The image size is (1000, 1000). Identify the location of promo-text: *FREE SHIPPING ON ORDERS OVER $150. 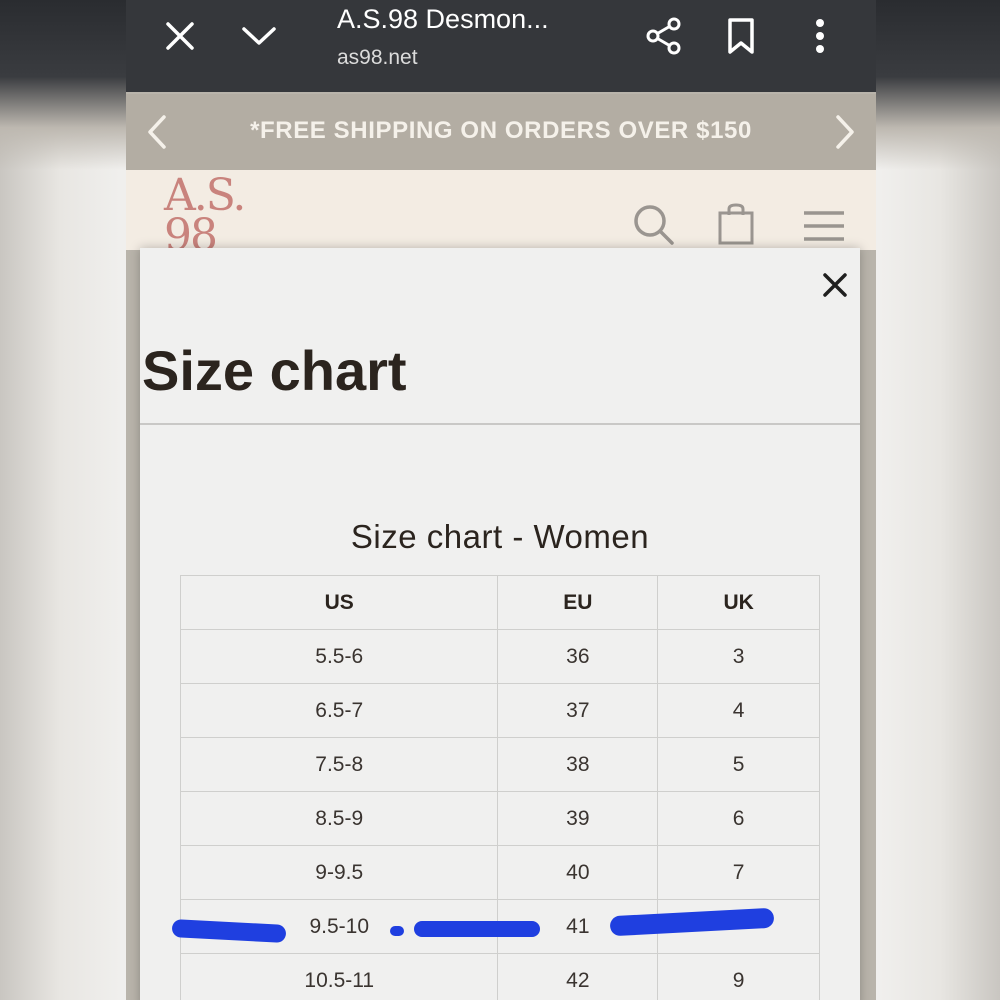
(501, 130).